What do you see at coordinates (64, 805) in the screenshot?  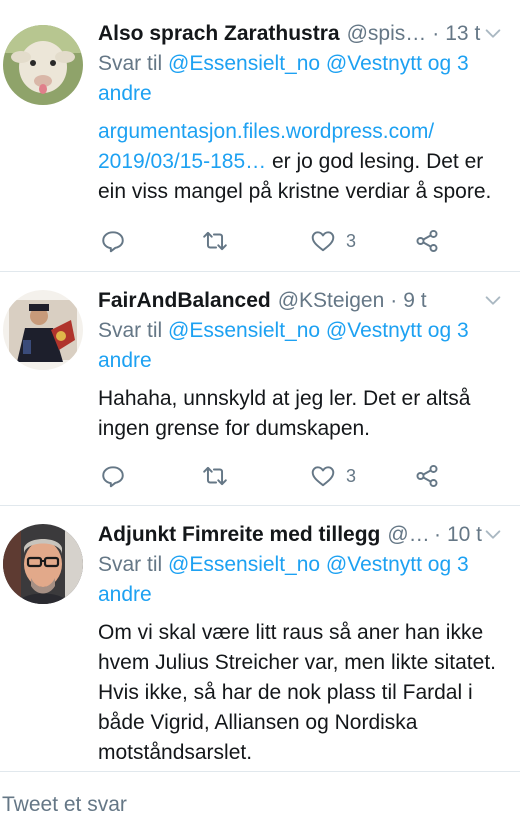 I see `reply-input: Tweet et svar` at bounding box center [64, 805].